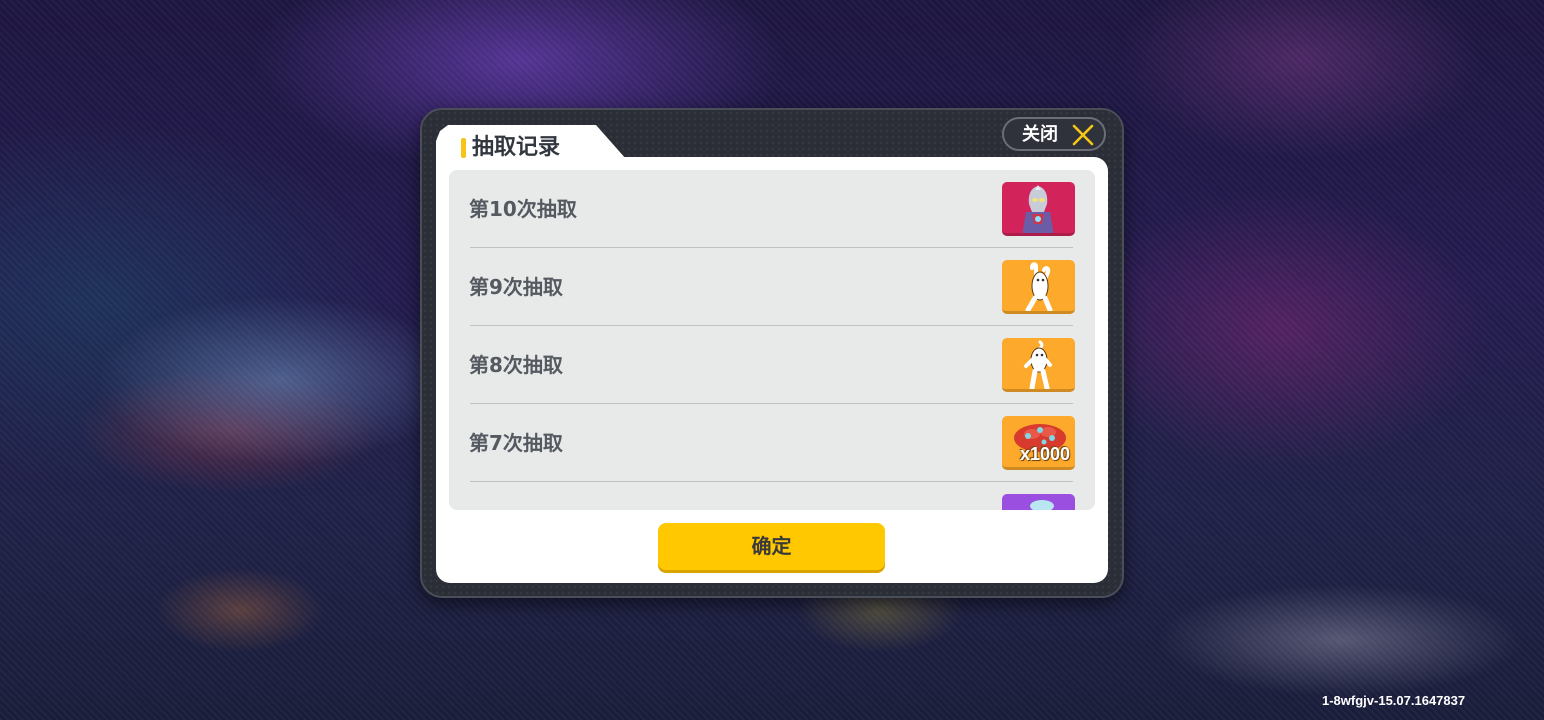 The width and height of the screenshot is (1544, 720). I want to click on record-row: 第8次抽取, so click(772, 365).